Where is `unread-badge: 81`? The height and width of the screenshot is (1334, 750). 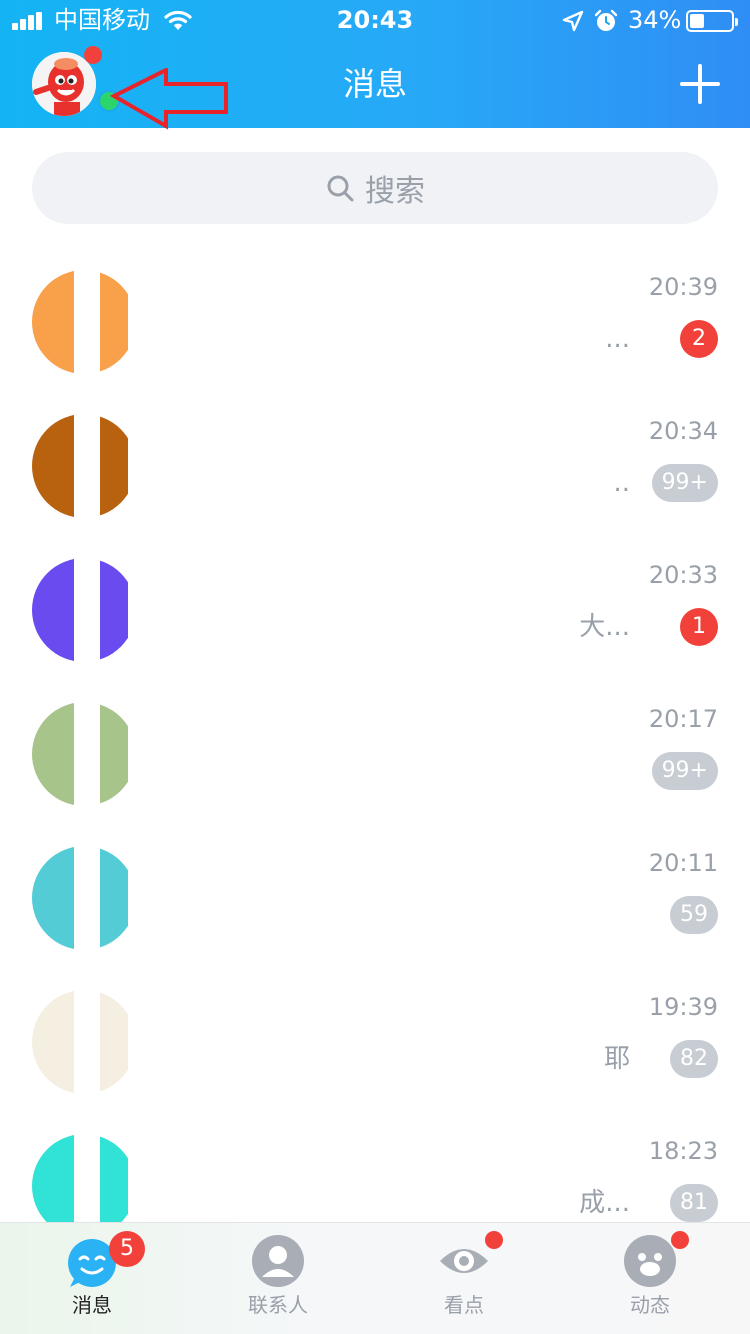
unread-badge: 81 is located at coordinates (694, 1203).